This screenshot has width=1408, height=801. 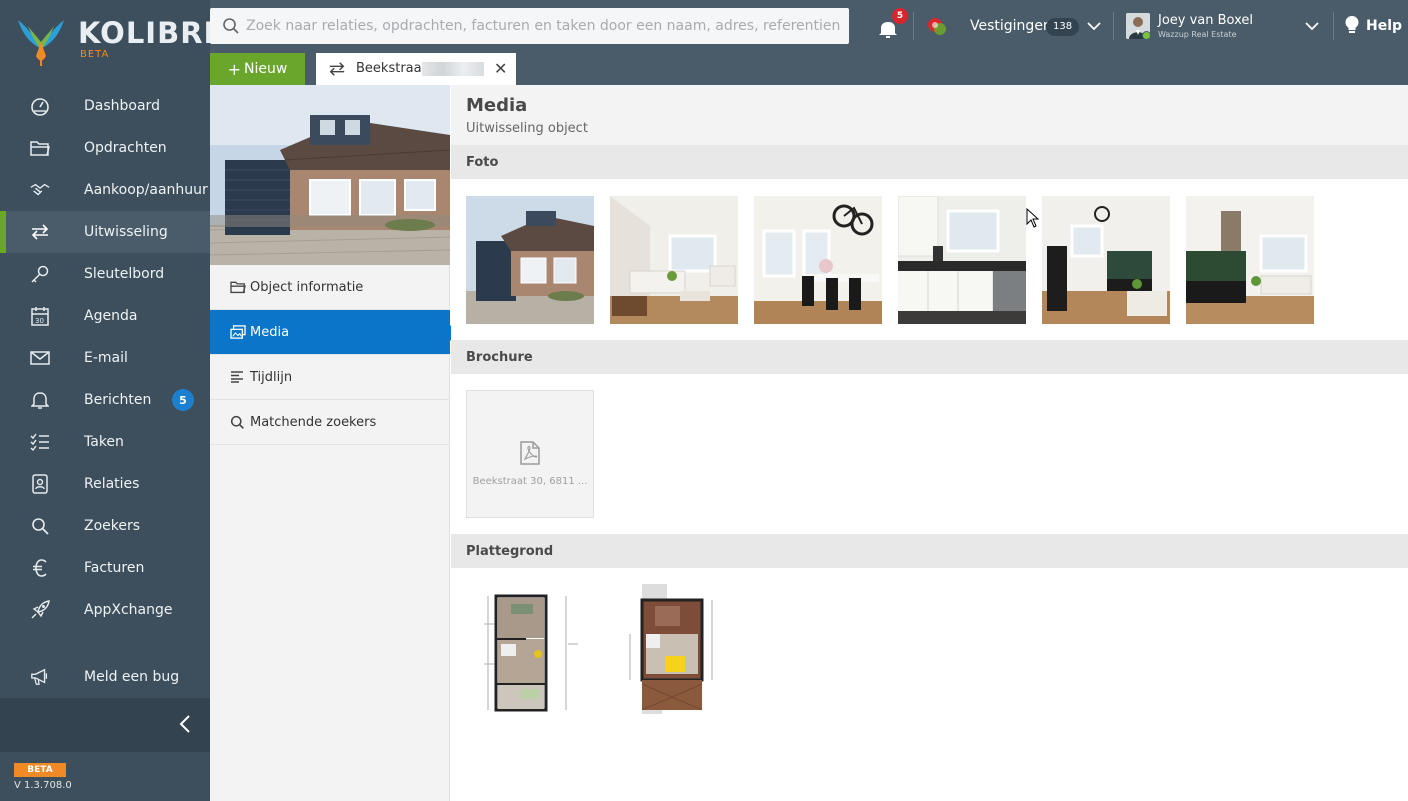 I want to click on hummingbird-logo-icon, so click(x=41, y=43).